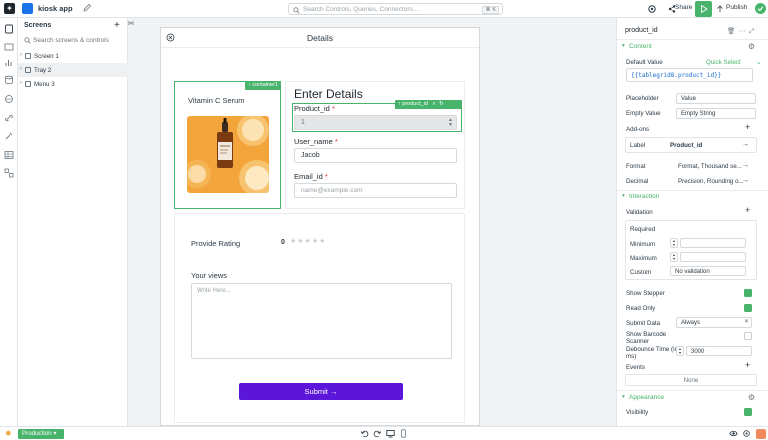 The height and width of the screenshot is (440, 768). Describe the element at coordinates (364, 433) in the screenshot. I see `undo-icon` at that location.